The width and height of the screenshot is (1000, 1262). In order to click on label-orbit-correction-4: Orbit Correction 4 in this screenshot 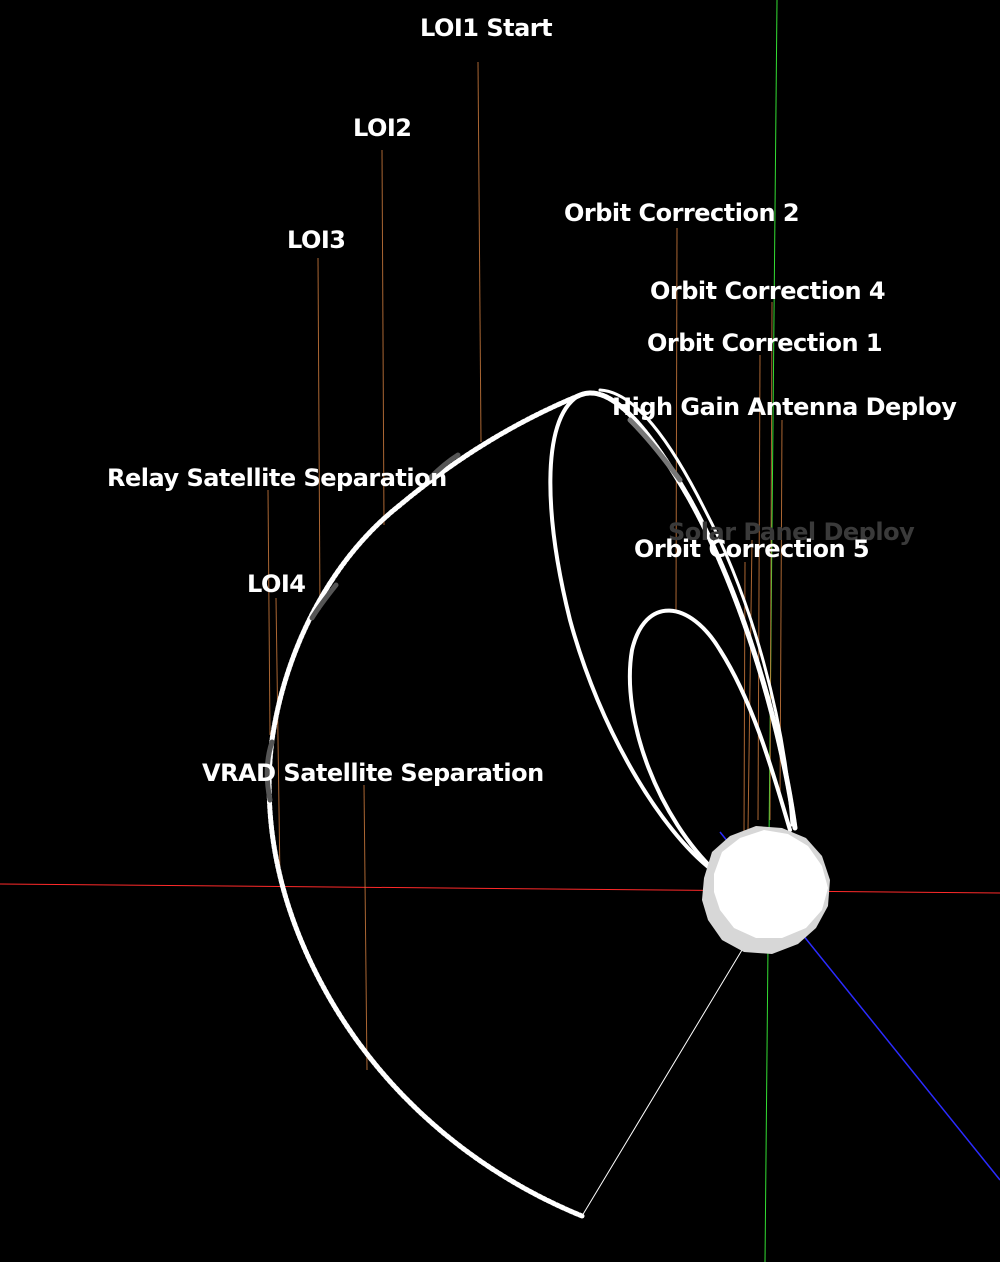, I will do `click(768, 291)`.